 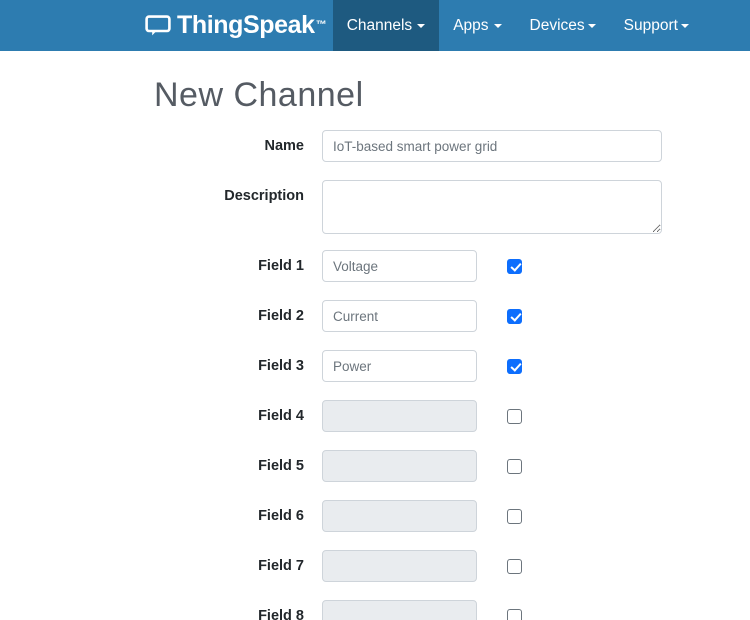 I want to click on form-row-field-8: Field 8, so click(x=375, y=610).